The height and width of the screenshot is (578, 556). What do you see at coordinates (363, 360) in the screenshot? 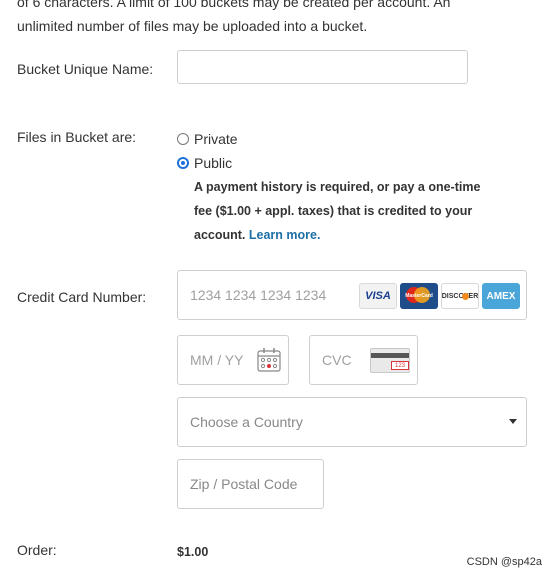
I see `cvc-input: CVC 123` at bounding box center [363, 360].